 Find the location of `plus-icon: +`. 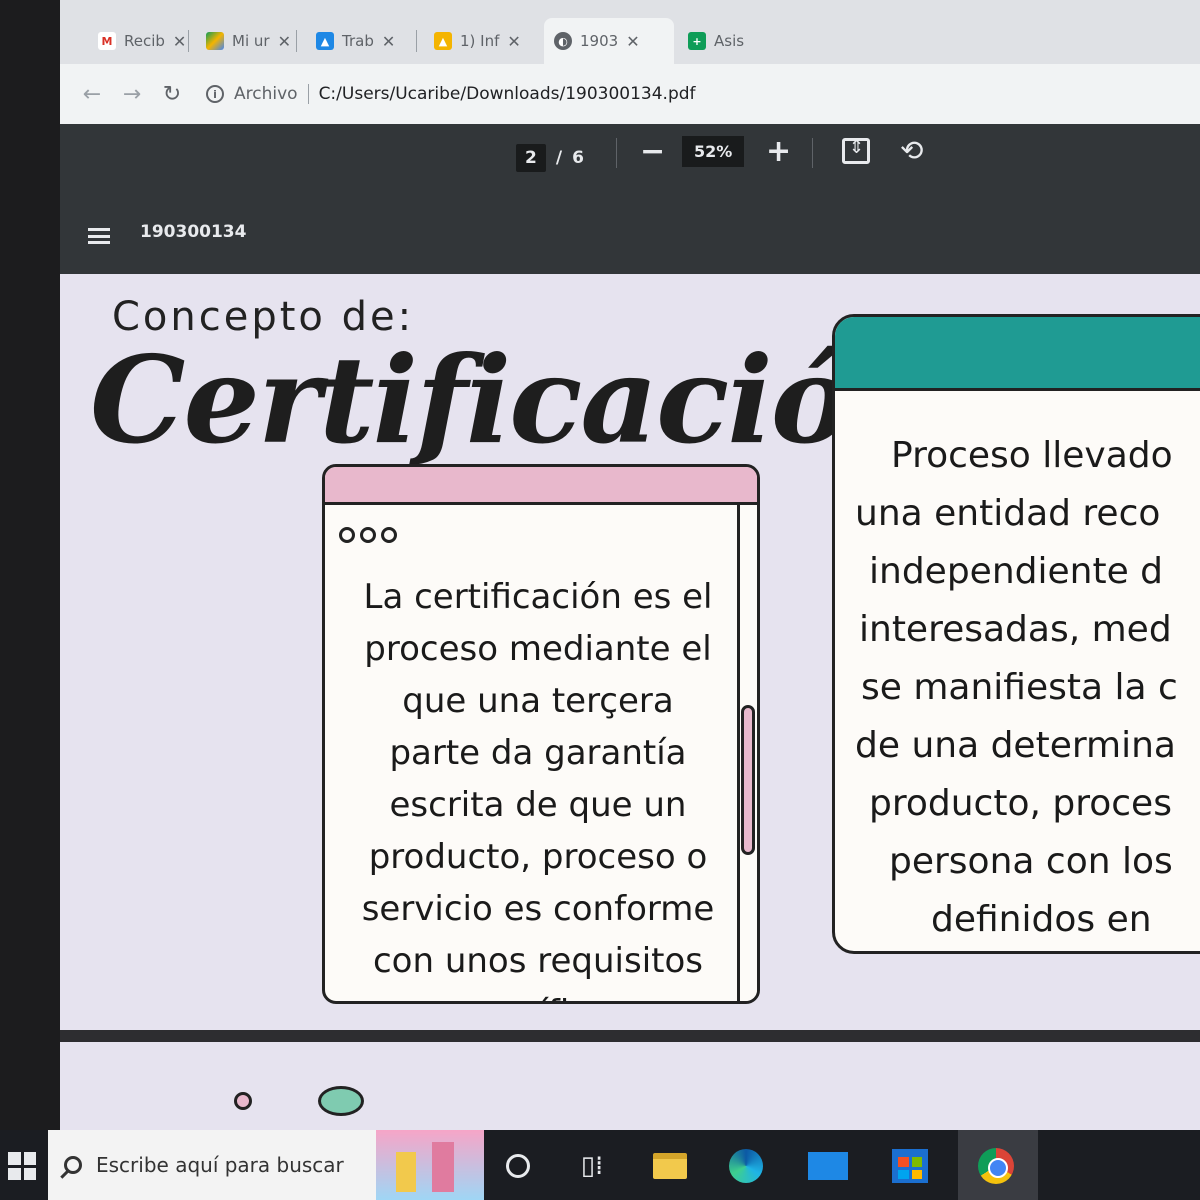

plus-icon: + is located at coordinates (697, 41).